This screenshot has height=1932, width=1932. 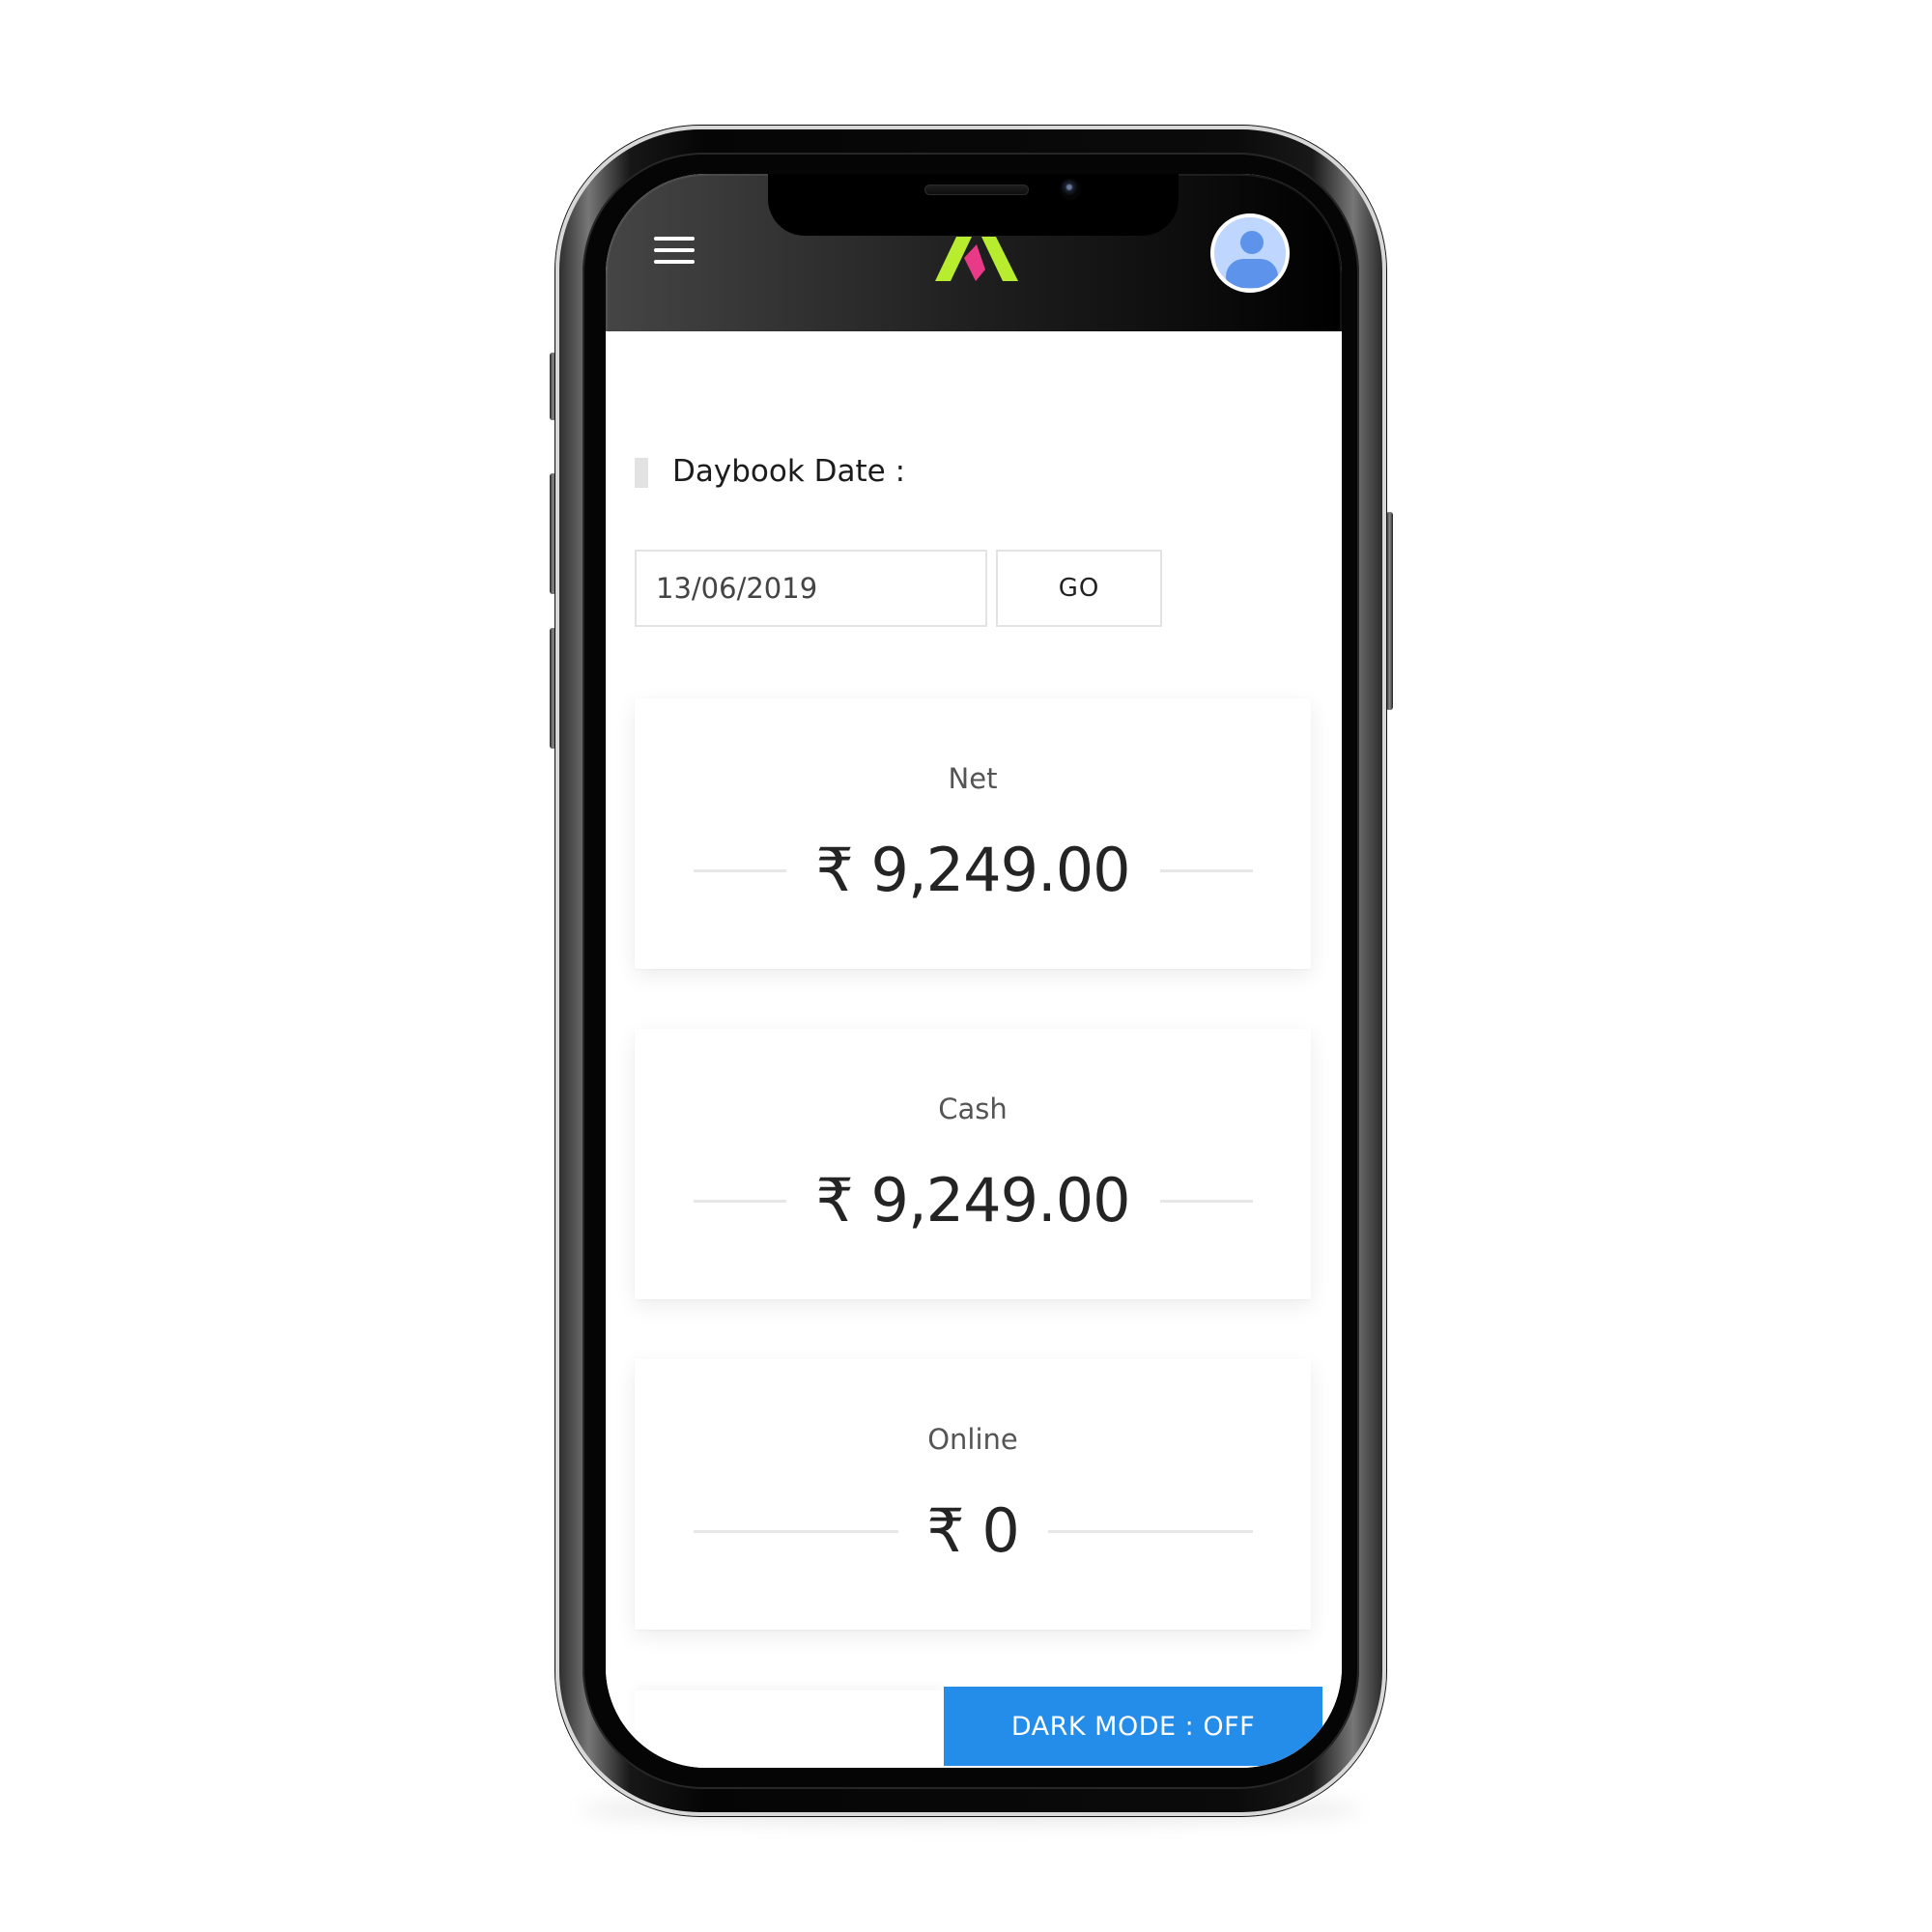 What do you see at coordinates (1252, 273) in the screenshot?
I see `avatar-body-icon` at bounding box center [1252, 273].